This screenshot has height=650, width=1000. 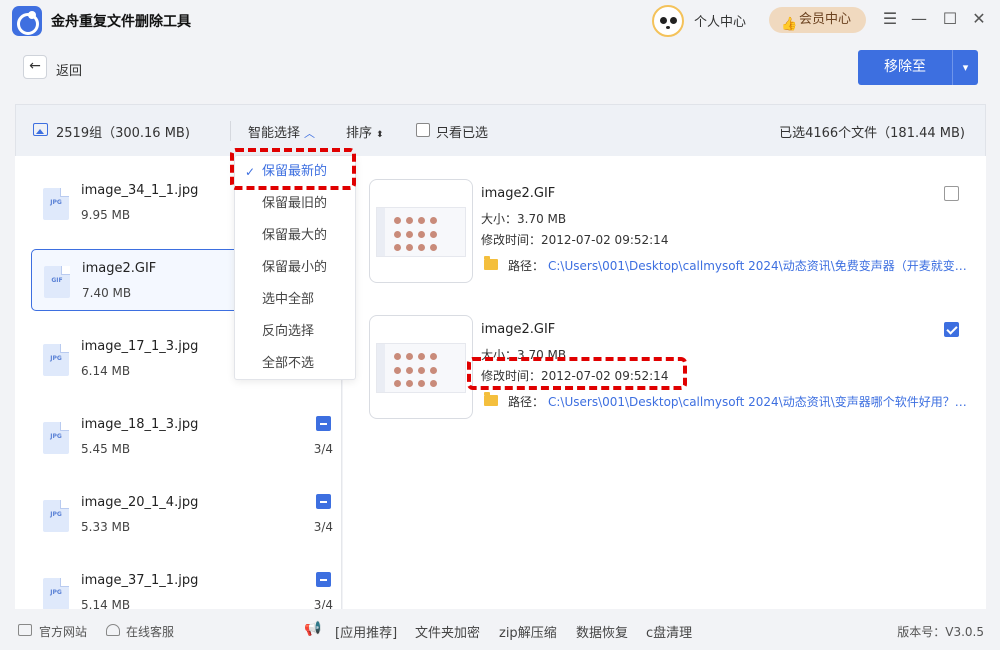 I want to click on group-file-name: image_17_1_3.jpg, so click(x=140, y=346).